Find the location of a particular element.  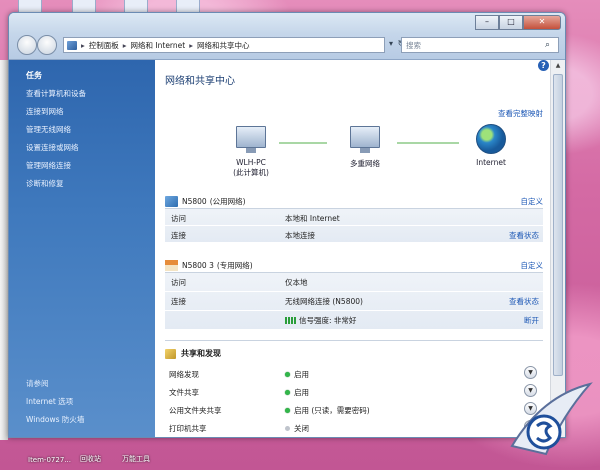

sharing-row-file-sharing: 文件共享 启用 ▼ is located at coordinates (354, 390).